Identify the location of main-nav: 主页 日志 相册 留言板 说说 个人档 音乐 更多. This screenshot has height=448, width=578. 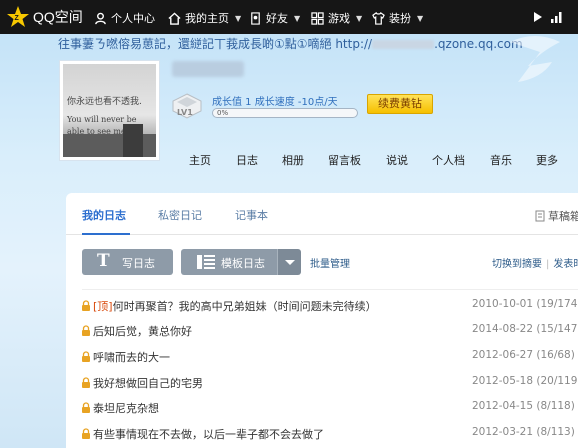
(289, 160).